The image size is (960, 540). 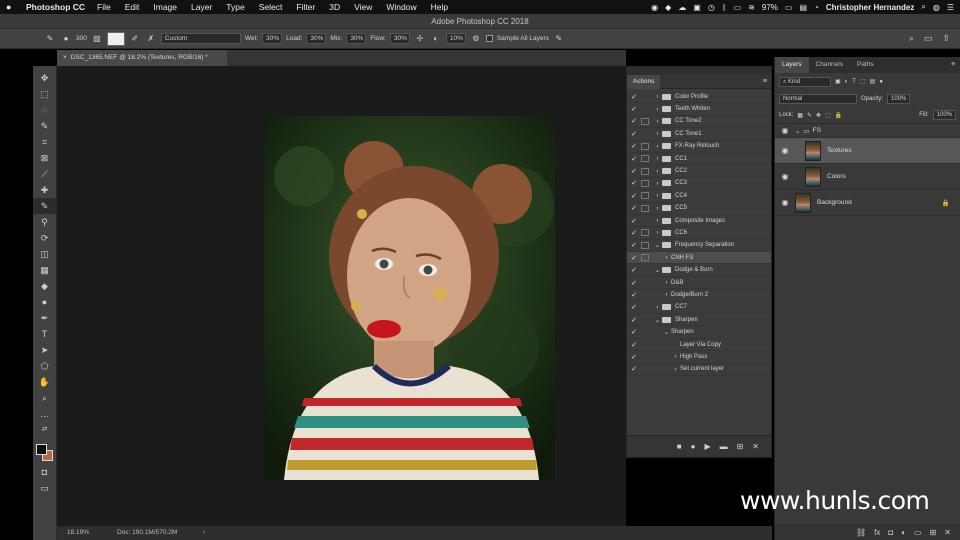 I want to click on filter-toggle-icon: ●, so click(x=881, y=82).